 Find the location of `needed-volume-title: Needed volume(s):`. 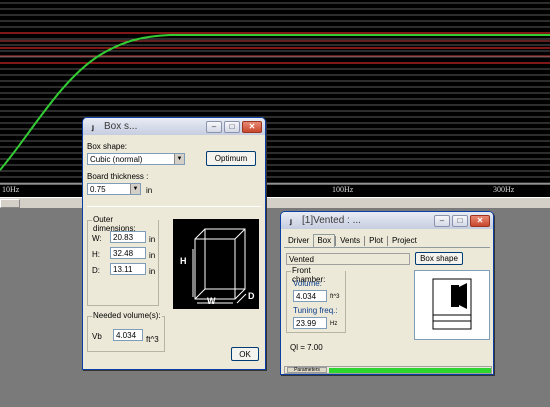

needed-volume-title: Needed volume(s): is located at coordinates (127, 315).